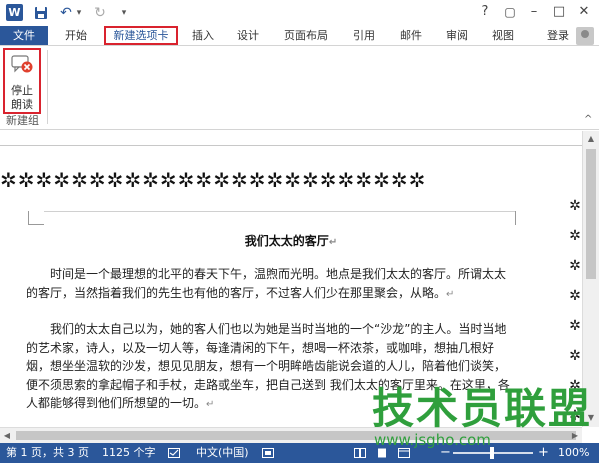  Describe the element at coordinates (411, 35) in the screenshot. I see `tab-mailings: 邮件` at that location.